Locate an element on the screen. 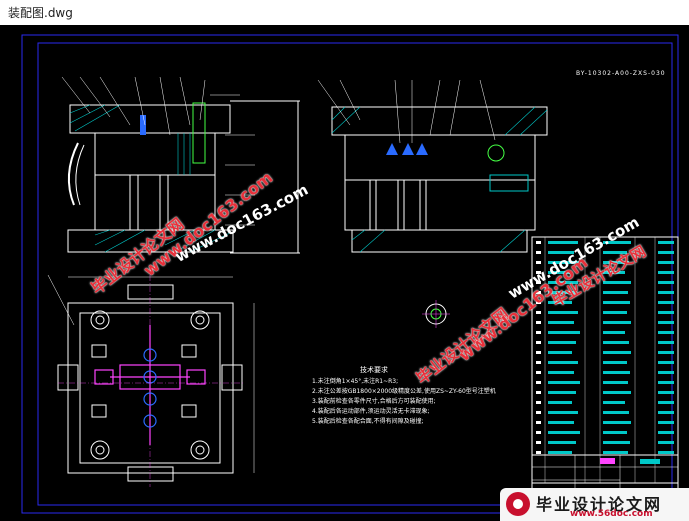  technical-notes-title: 技术要求 is located at coordinates (374, 370).